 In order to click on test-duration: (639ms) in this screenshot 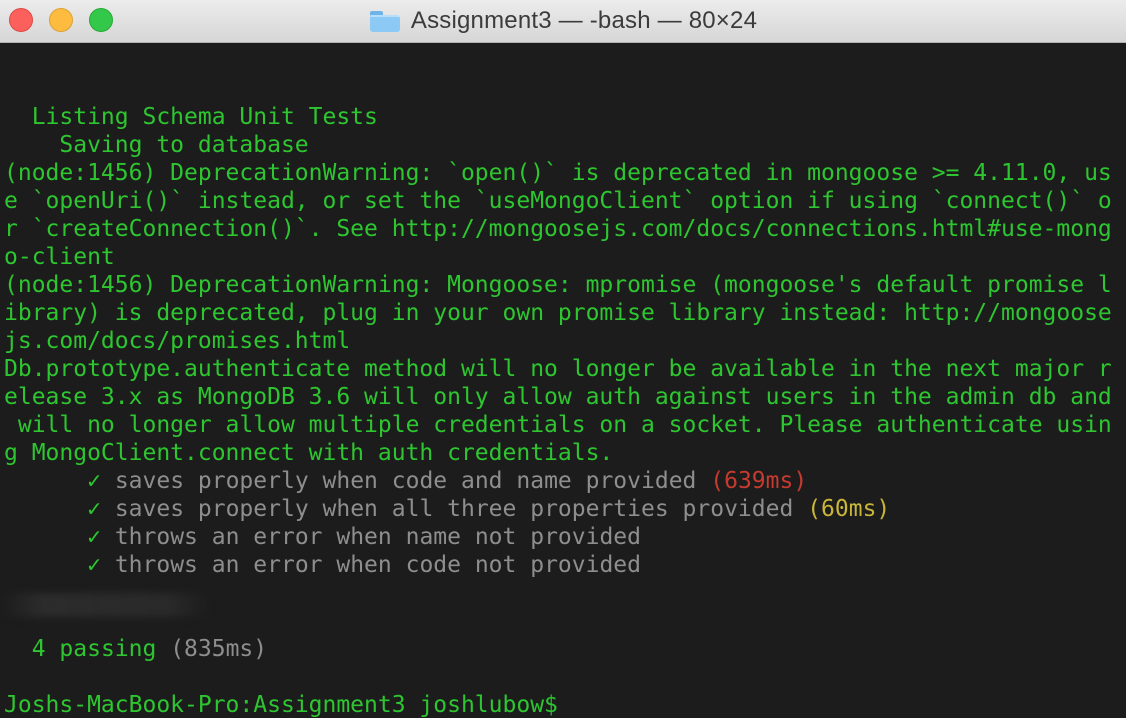, I will do `click(759, 481)`.